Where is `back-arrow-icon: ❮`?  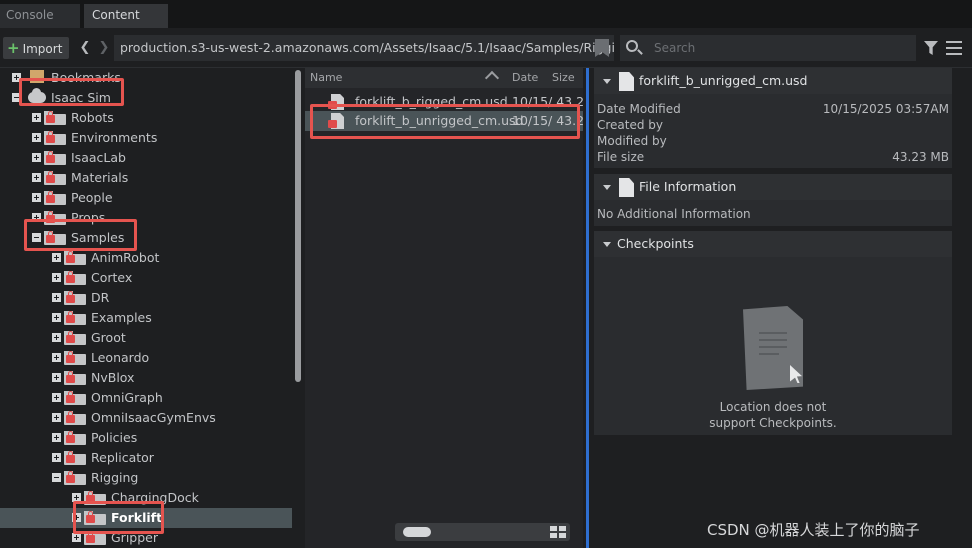
back-arrow-icon: ❮ is located at coordinates (85, 48).